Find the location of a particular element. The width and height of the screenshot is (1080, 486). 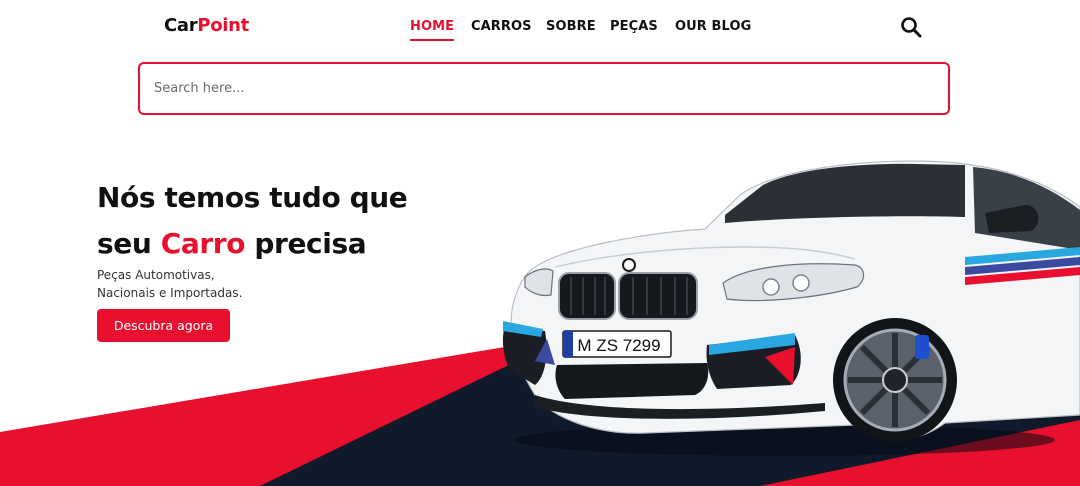

search-bar is located at coordinates (544, 88).